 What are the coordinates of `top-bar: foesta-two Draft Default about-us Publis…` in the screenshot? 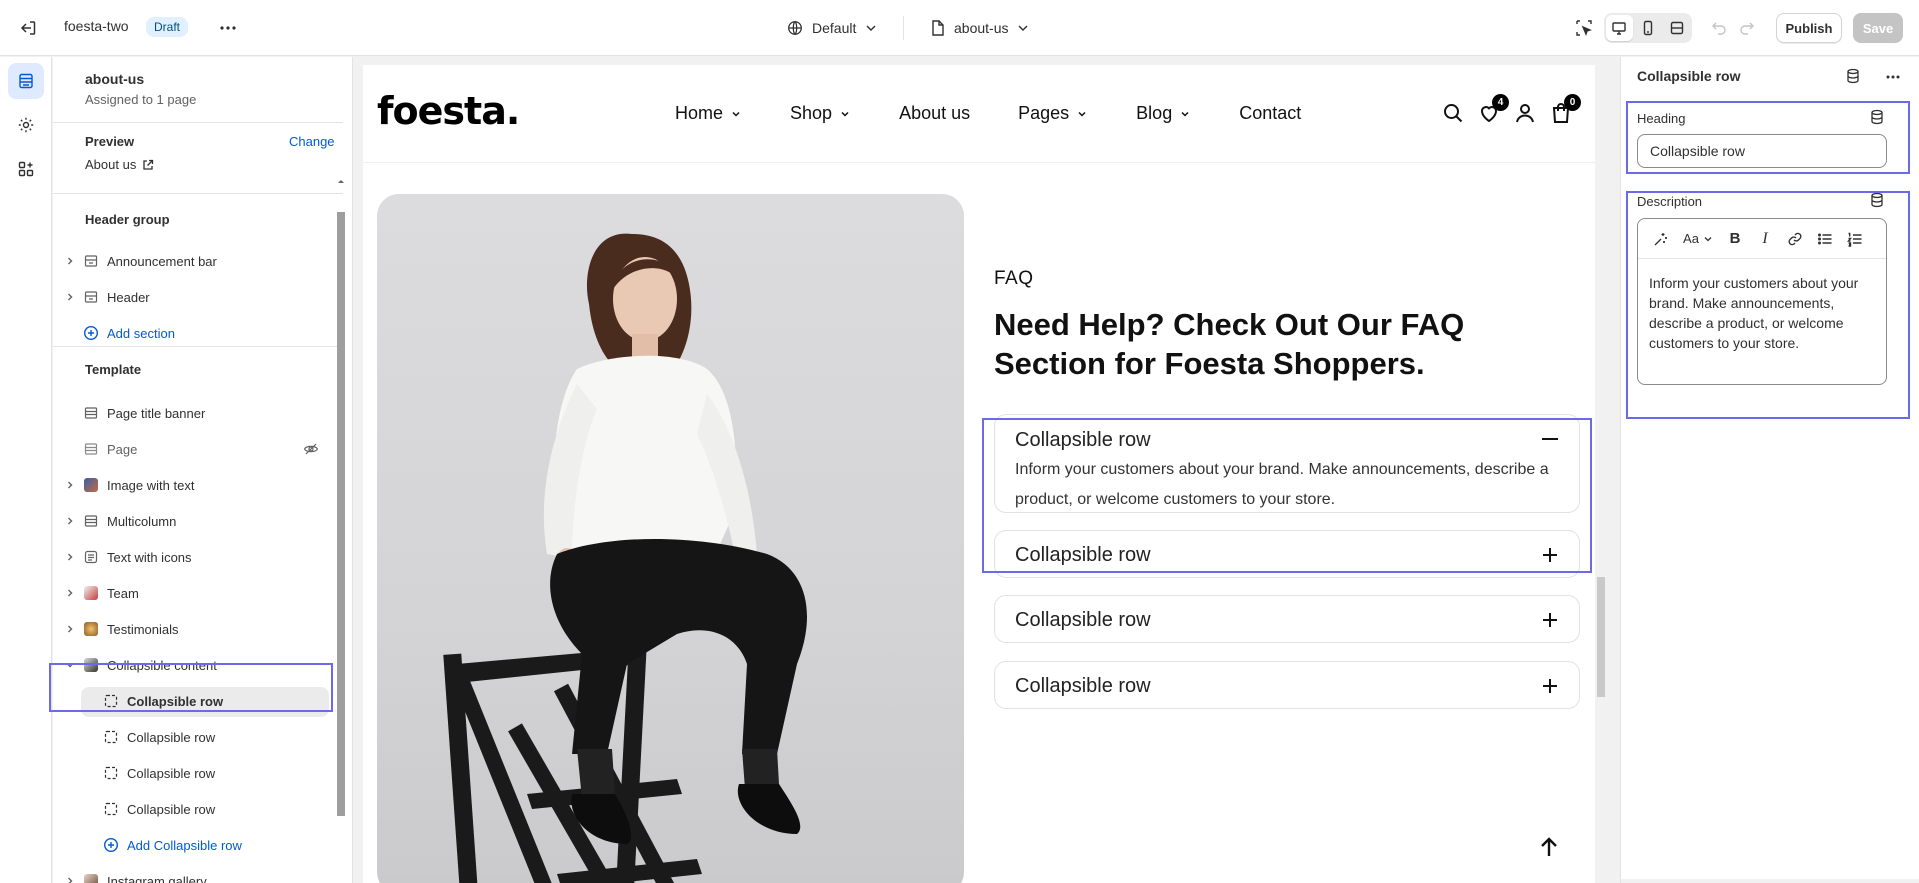 It's located at (959, 28).